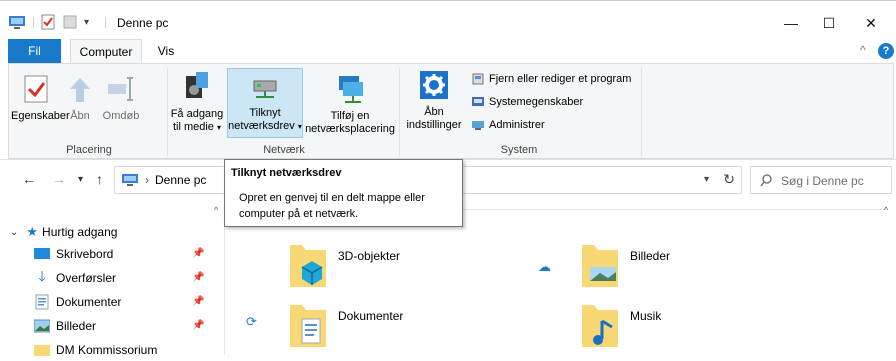 This screenshot has height=361, width=896. I want to click on address-dropdown-icon: ▾, so click(706, 179).